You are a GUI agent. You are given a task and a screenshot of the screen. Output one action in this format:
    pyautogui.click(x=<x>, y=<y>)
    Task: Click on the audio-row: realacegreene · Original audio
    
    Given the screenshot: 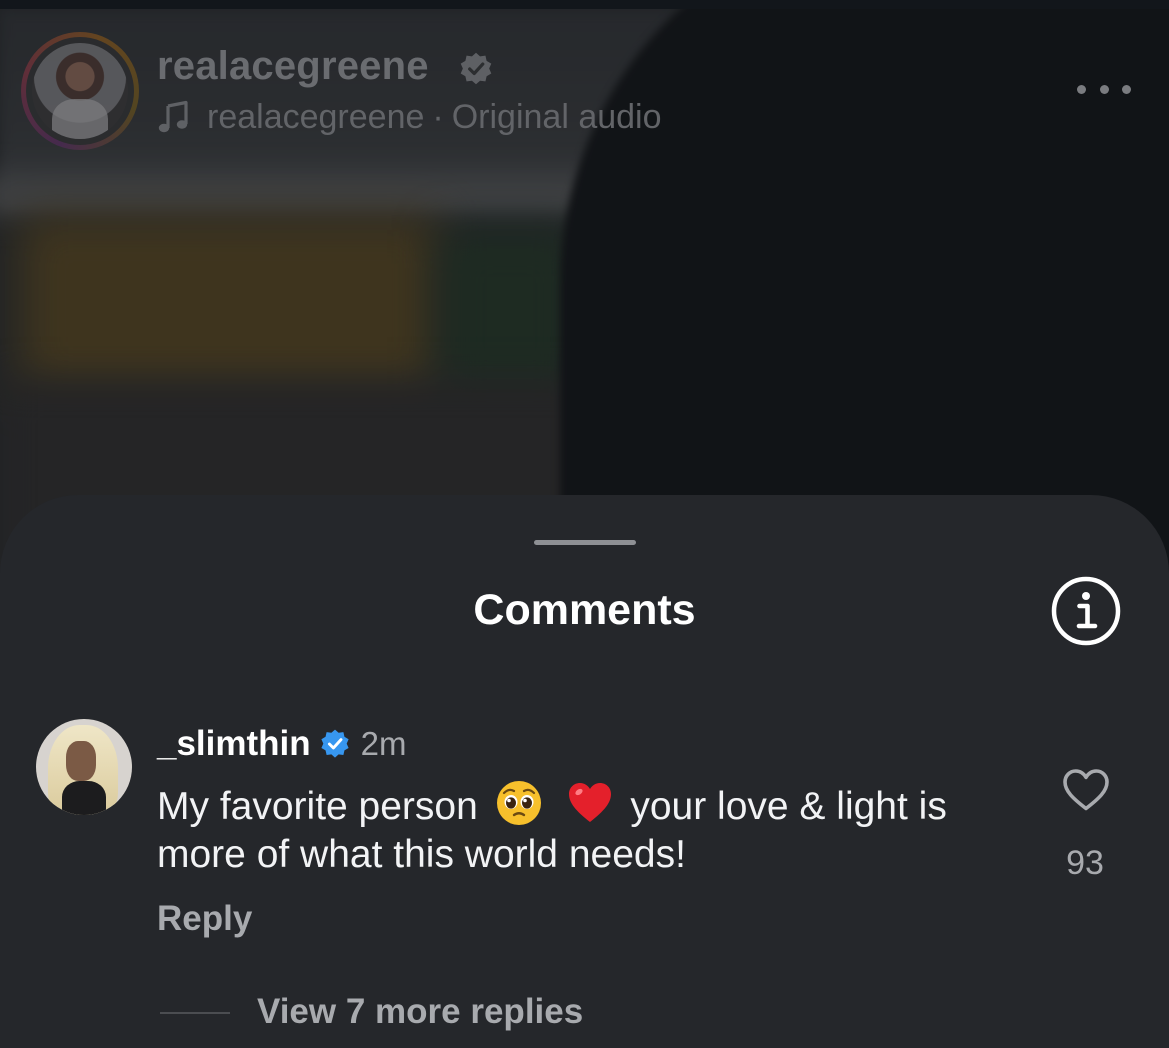 What is the action you would take?
    pyautogui.click(x=409, y=117)
    